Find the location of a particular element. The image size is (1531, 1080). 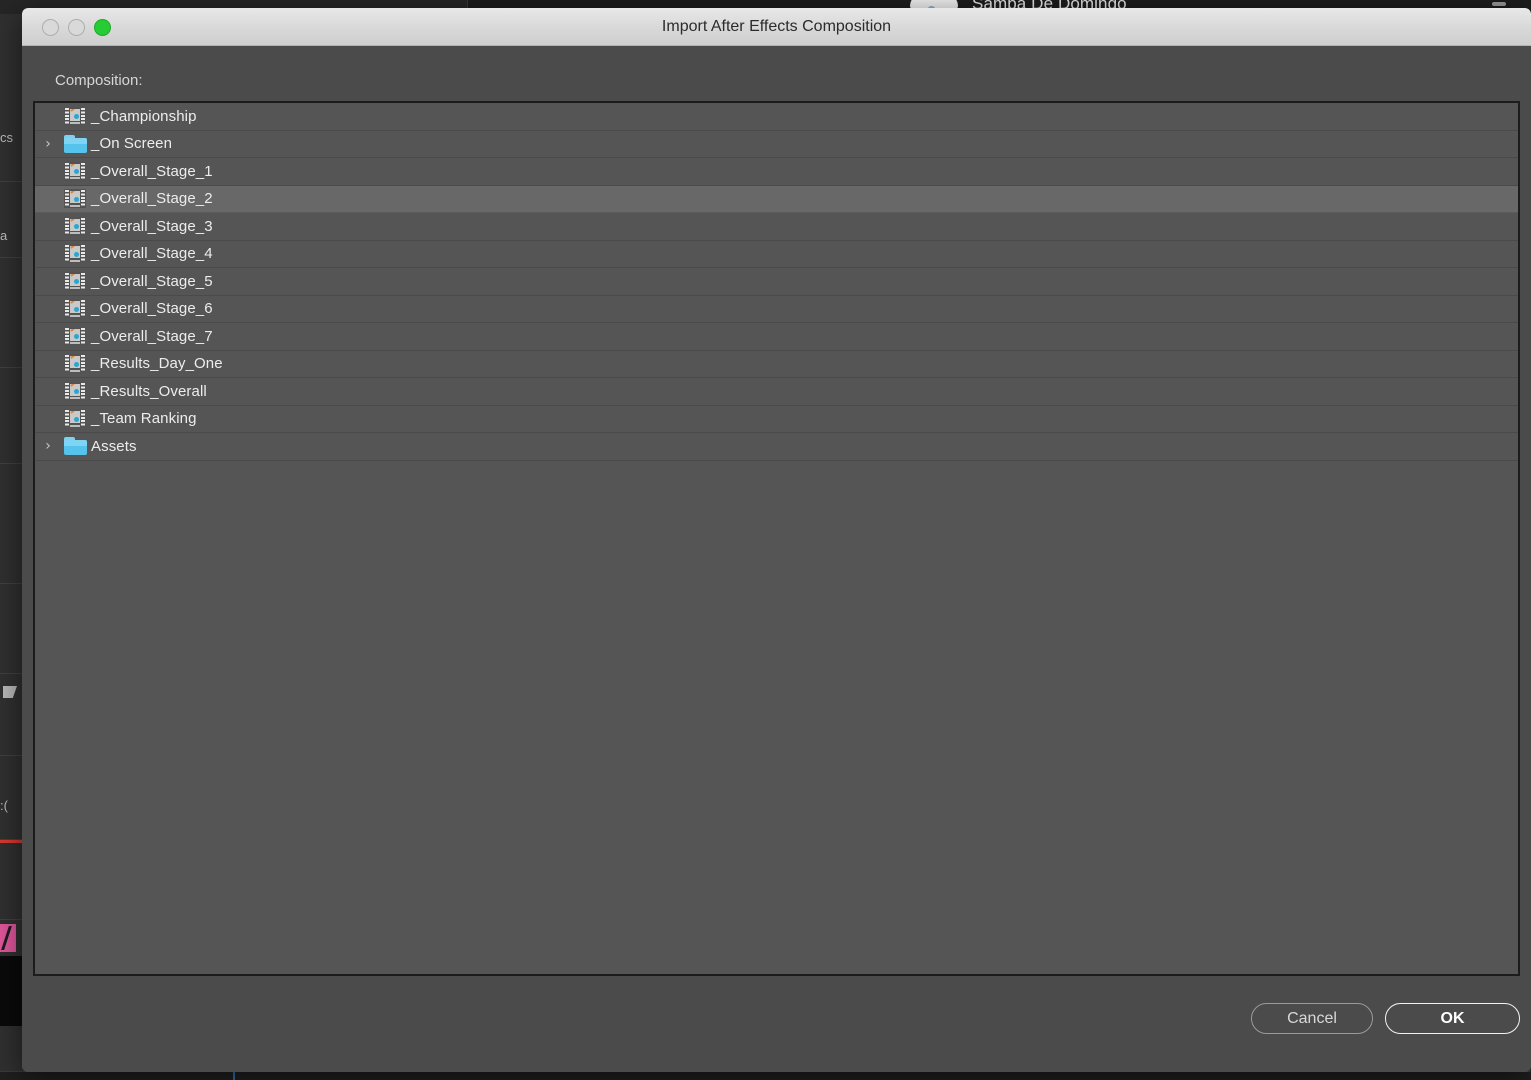

list-item-label: _Overall_Stage_7 is located at coordinates (152, 336).